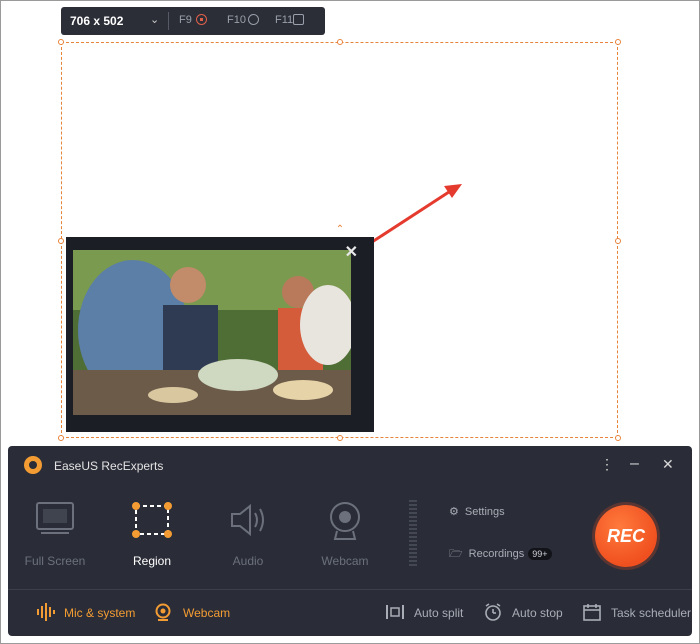 The image size is (700, 644). What do you see at coordinates (537, 613) in the screenshot?
I see `auto-stop-button: Auto stop` at bounding box center [537, 613].